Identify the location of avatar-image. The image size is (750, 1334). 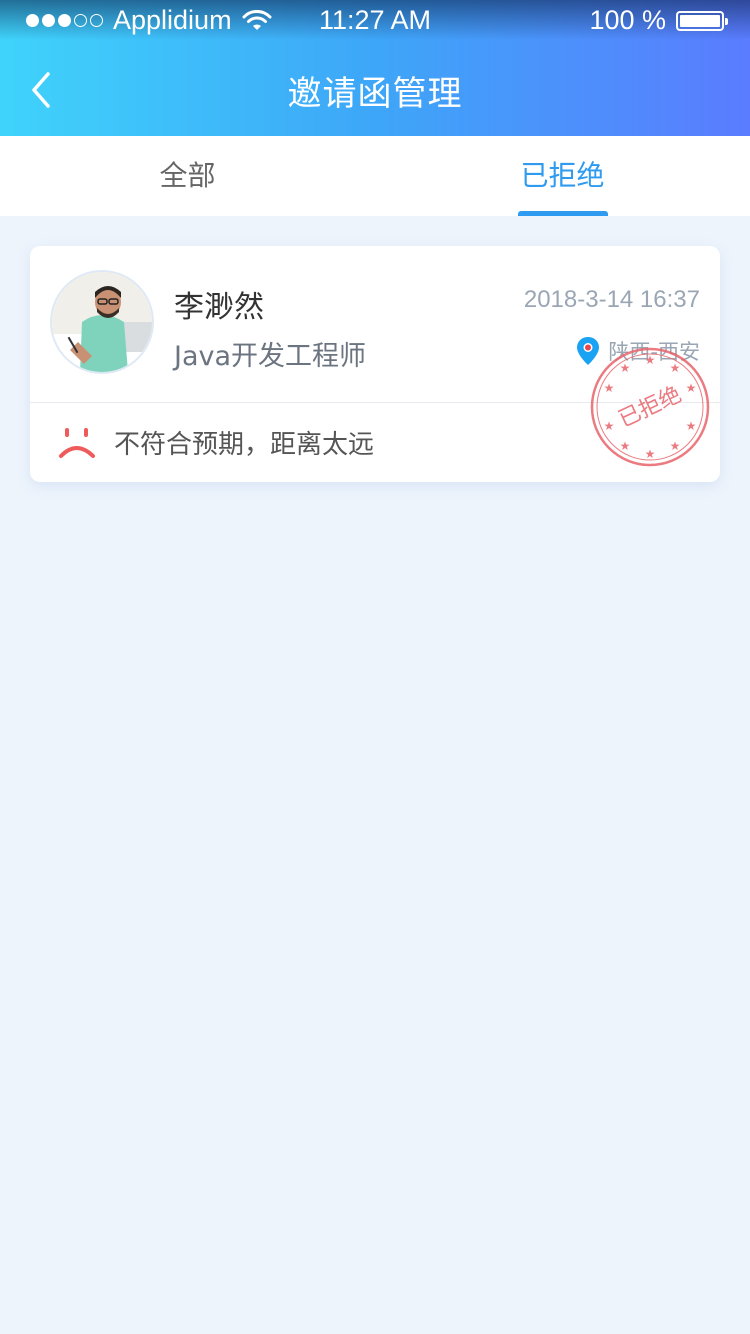
(102, 322).